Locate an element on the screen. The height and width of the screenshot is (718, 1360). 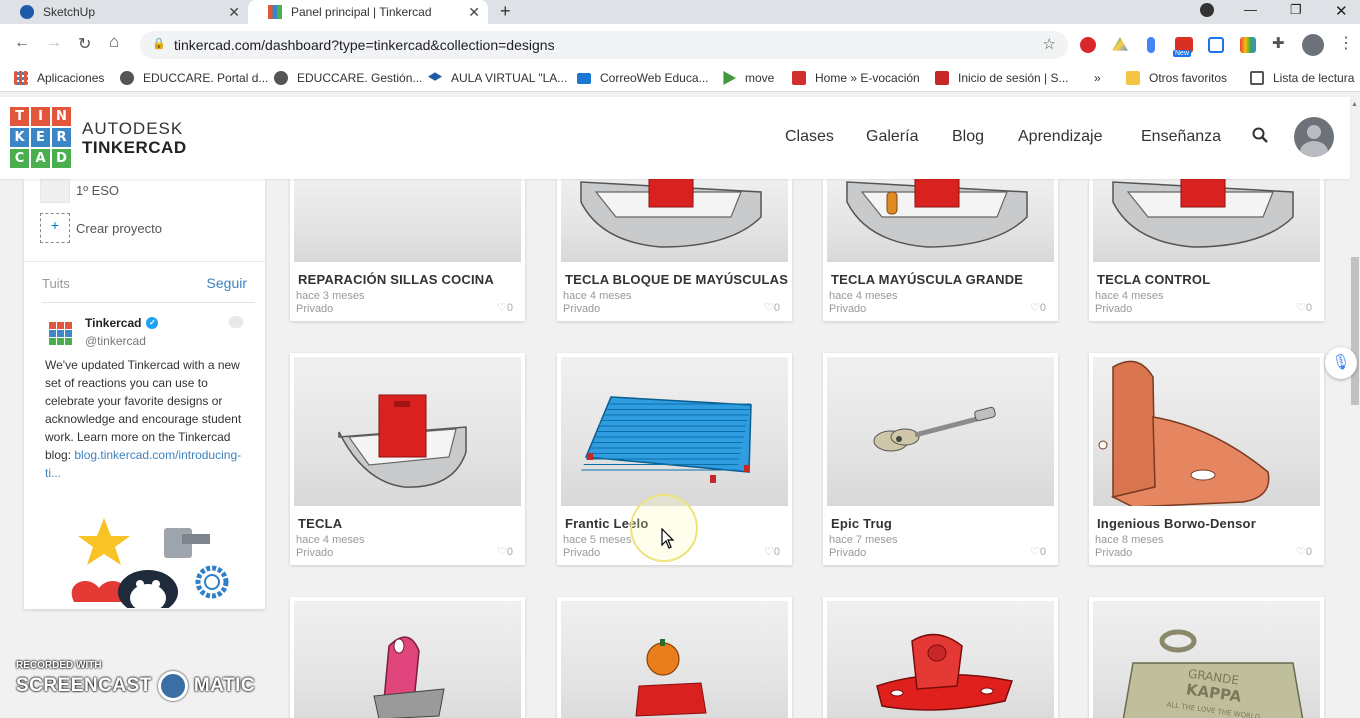
brand-wordmark: AUTODESK TINKERCAD is located at coordinates (134, 138).